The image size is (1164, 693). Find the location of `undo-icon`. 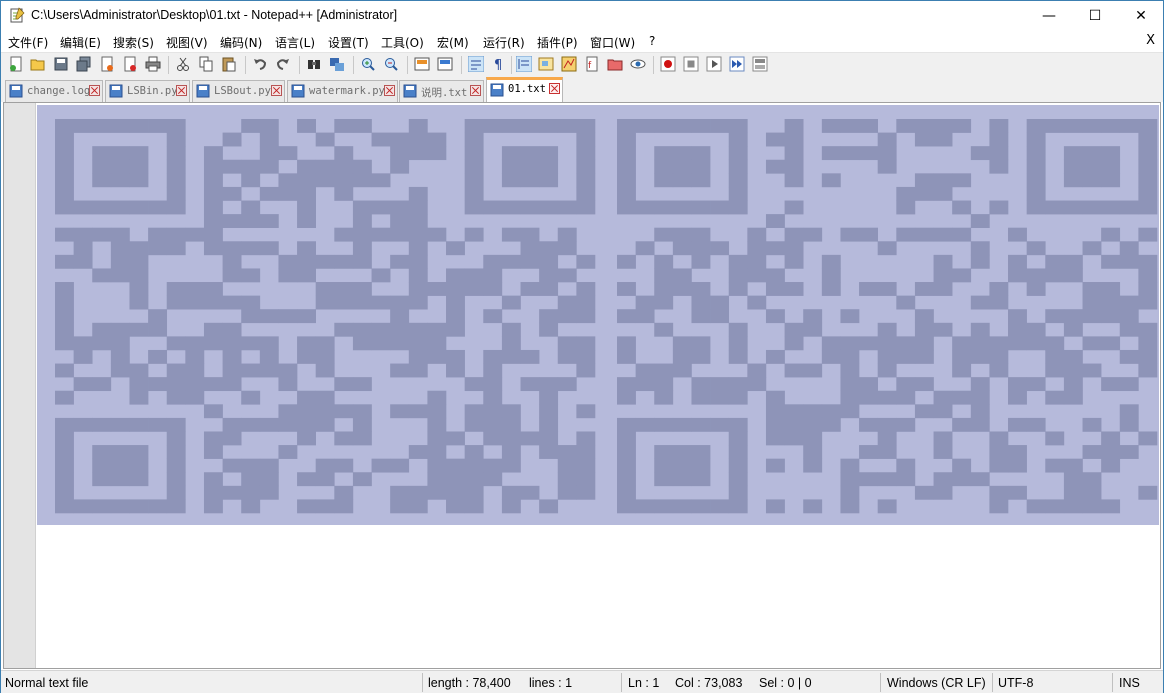

undo-icon is located at coordinates (260, 64).